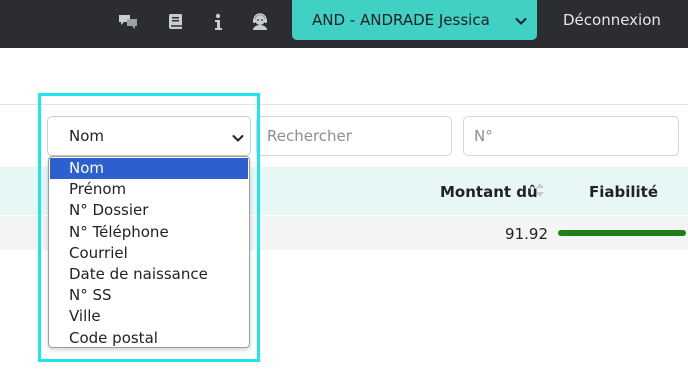 The height and width of the screenshot is (380, 688). I want to click on reliability-bar-fill, so click(622, 233).